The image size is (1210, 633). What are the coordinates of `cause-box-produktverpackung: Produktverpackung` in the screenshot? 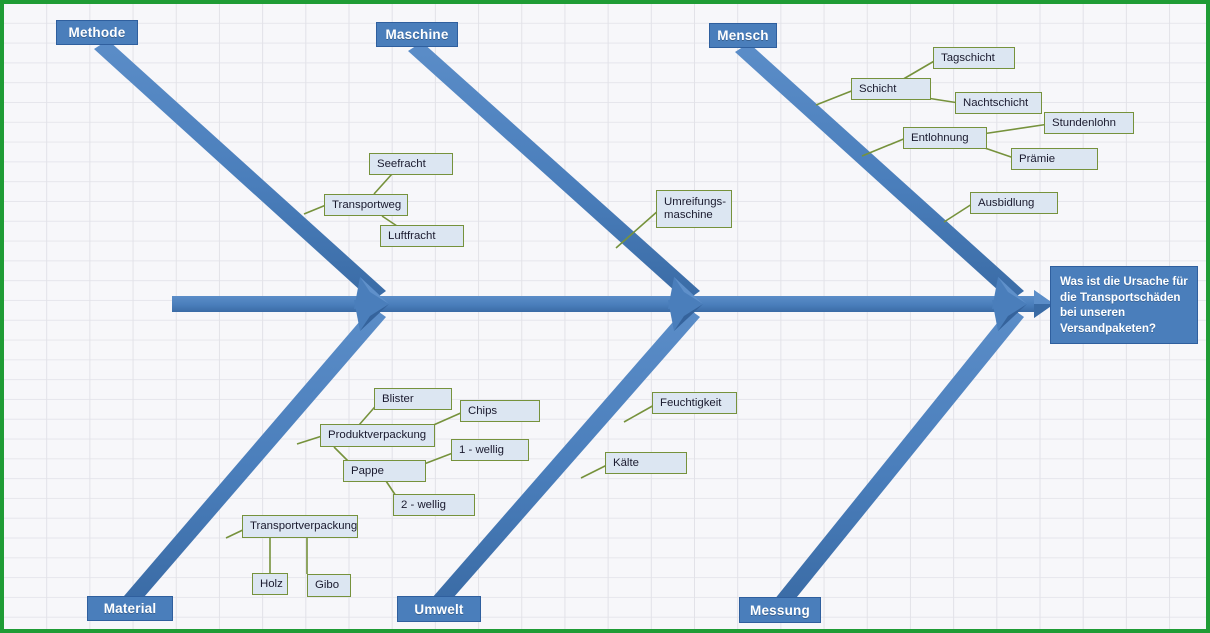 It's located at (377, 435).